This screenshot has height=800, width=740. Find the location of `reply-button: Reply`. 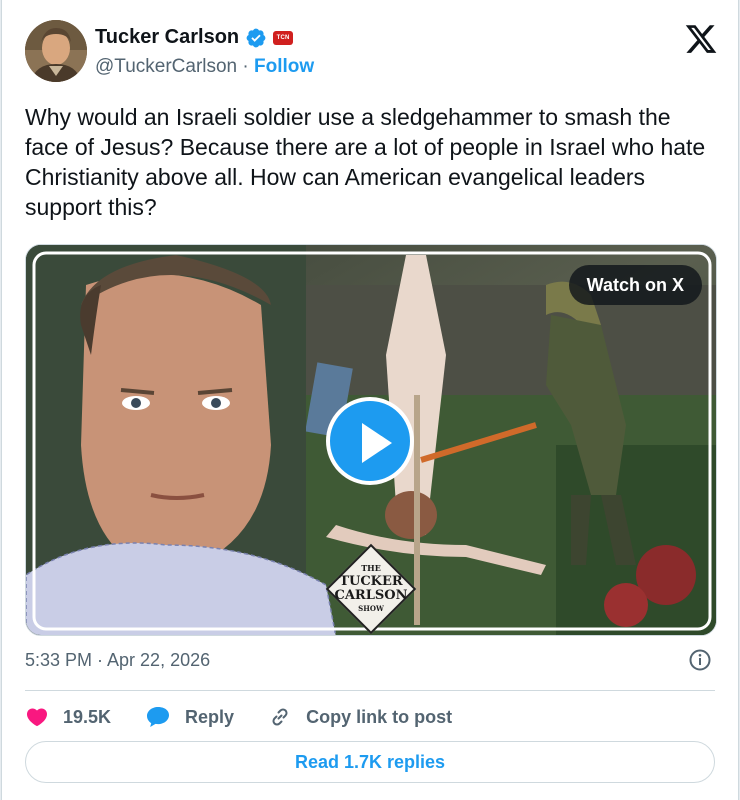

reply-button: Reply is located at coordinates (189, 717).